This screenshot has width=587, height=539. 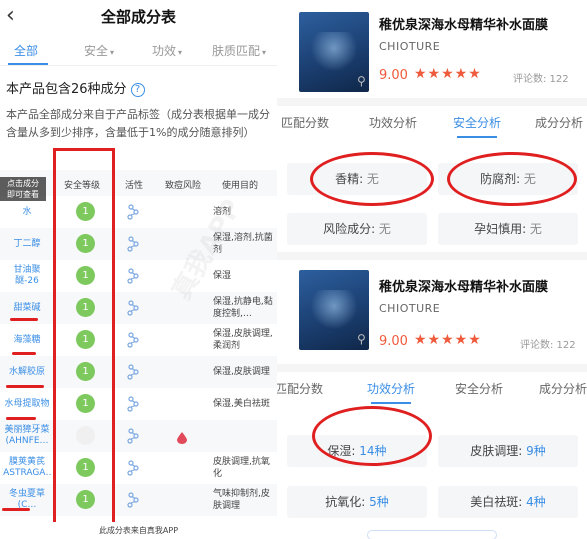 I want to click on ingredient-count-text: 本产品包含26种成分, so click(x=66, y=89).